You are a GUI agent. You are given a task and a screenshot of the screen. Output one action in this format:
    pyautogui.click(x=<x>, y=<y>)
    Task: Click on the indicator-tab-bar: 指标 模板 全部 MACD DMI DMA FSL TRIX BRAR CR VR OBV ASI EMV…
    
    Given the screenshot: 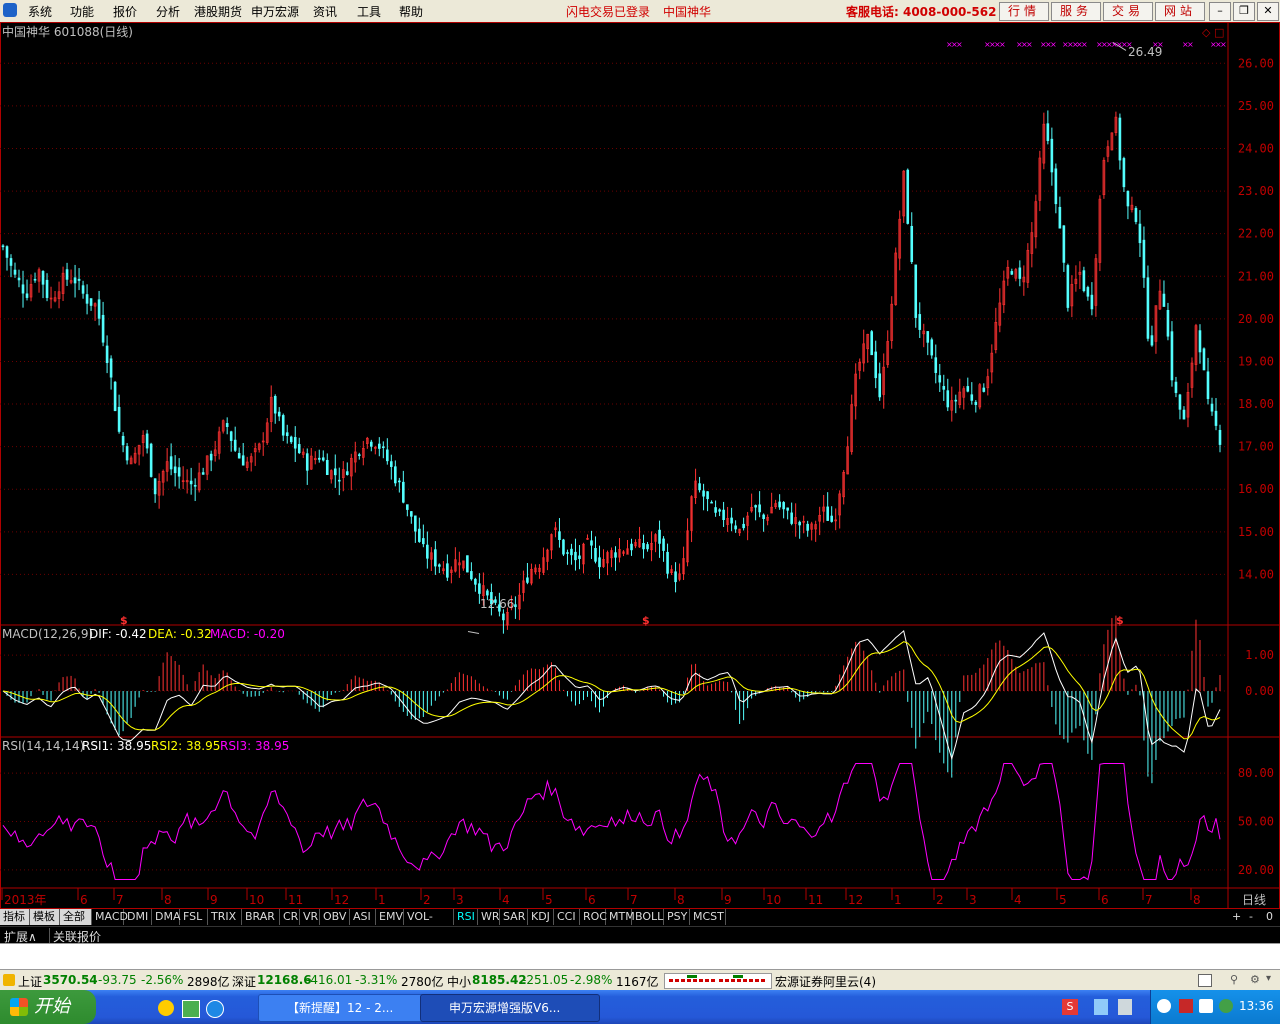 What is the action you would take?
    pyautogui.click(x=640, y=924)
    